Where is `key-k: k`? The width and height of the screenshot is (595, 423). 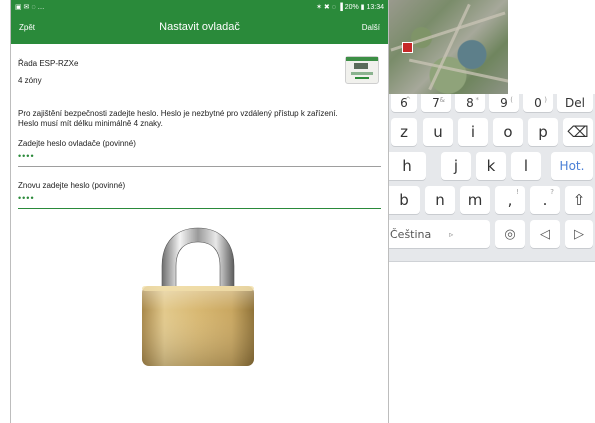 key-k: k is located at coordinates (491, 166).